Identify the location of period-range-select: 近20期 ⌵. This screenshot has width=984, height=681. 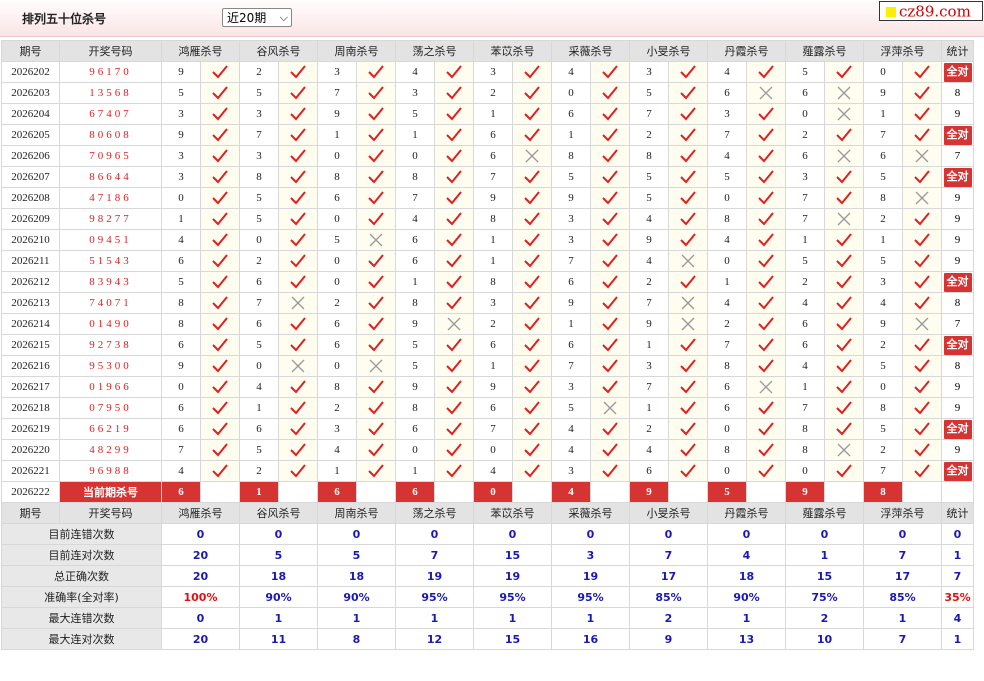
(257, 17).